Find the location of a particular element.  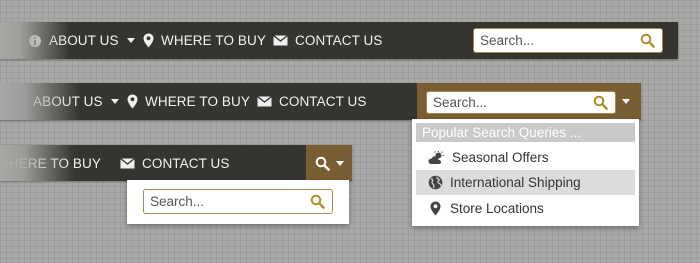

search-panel is located at coordinates (238, 202).